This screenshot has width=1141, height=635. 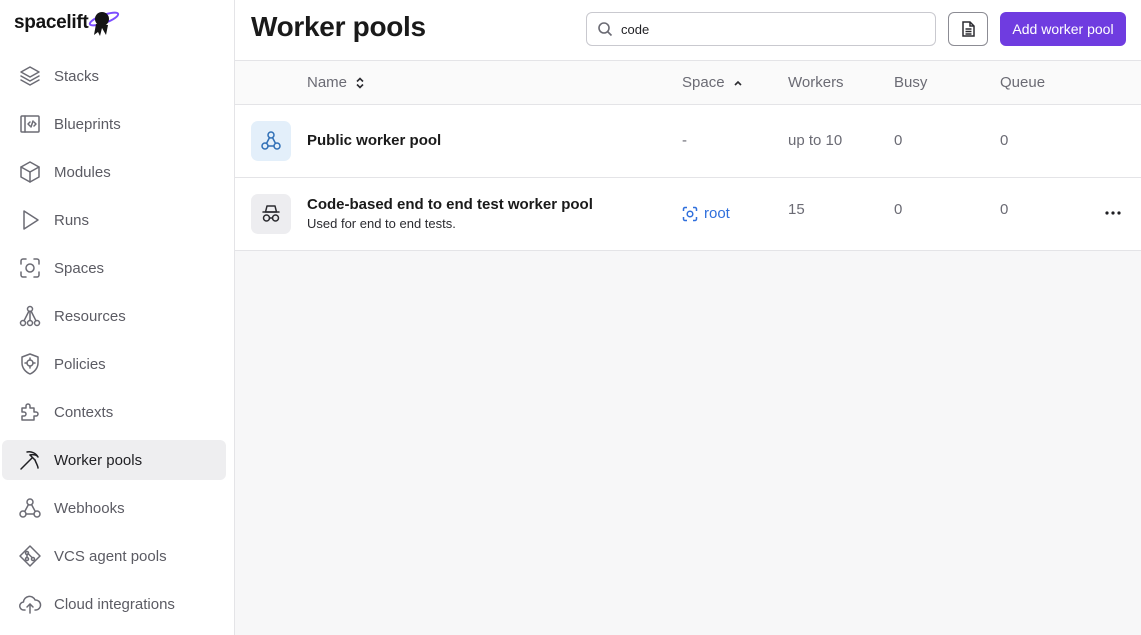 What do you see at coordinates (737, 83) in the screenshot?
I see `sort-ascending-icon` at bounding box center [737, 83].